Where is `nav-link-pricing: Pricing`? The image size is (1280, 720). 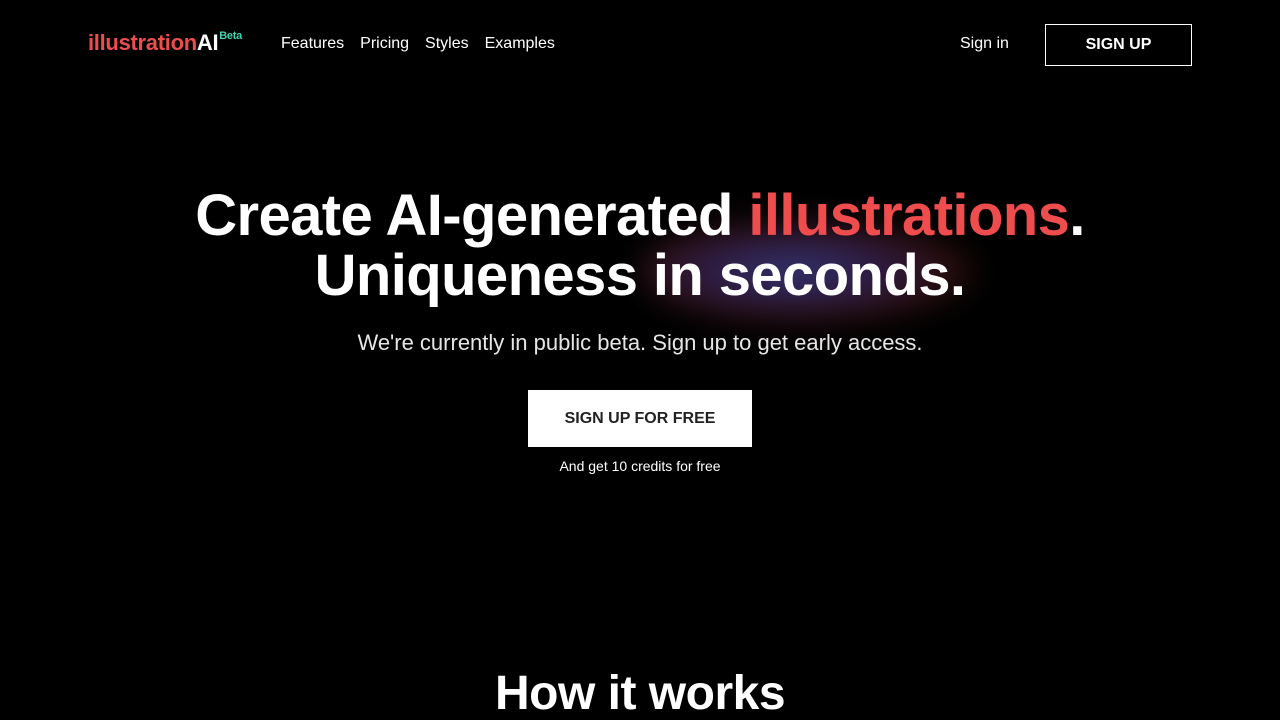 nav-link-pricing: Pricing is located at coordinates (384, 44).